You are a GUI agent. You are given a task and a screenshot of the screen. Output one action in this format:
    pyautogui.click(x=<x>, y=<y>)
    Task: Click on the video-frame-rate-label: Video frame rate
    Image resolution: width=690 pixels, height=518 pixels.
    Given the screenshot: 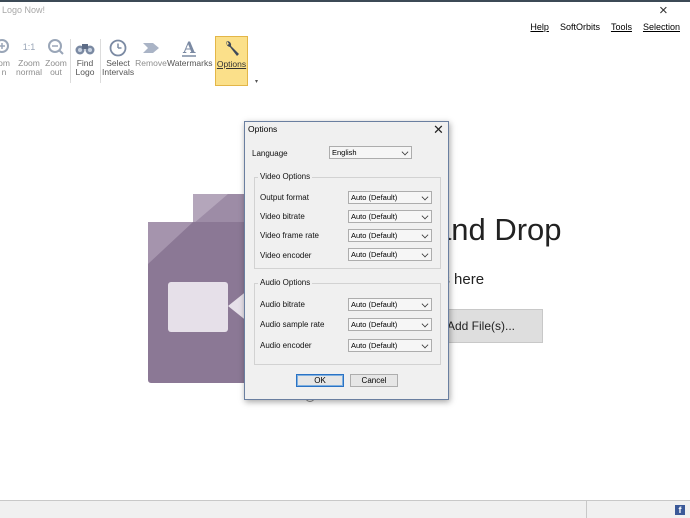 What is the action you would take?
    pyautogui.click(x=289, y=235)
    